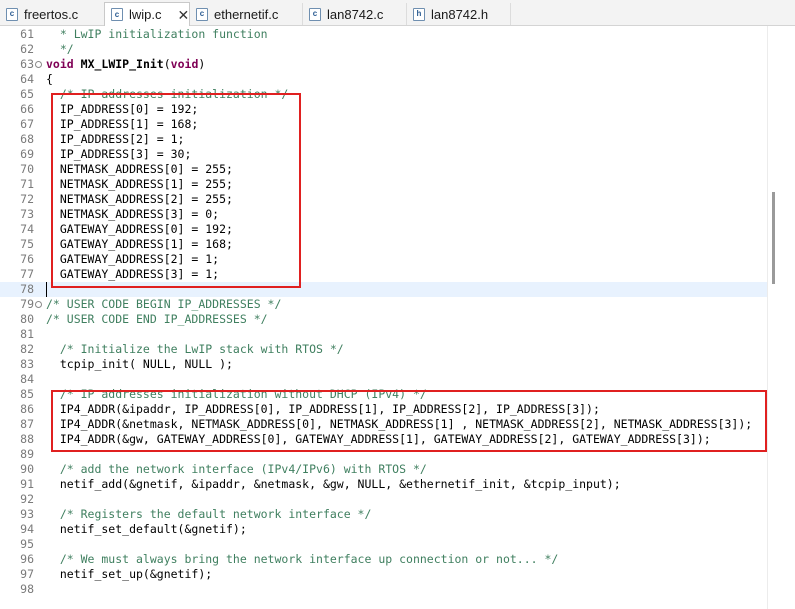 The image size is (795, 609). What do you see at coordinates (27, 64) in the screenshot?
I see `line-number: 63` at bounding box center [27, 64].